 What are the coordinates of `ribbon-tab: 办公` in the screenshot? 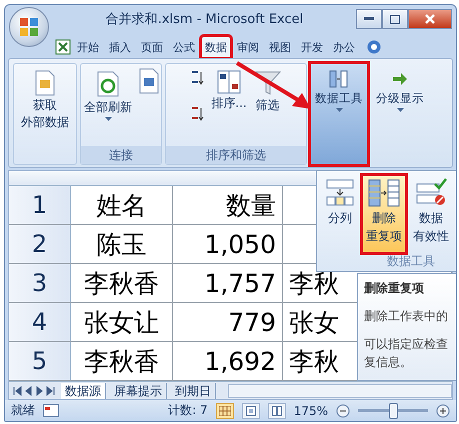 It's located at (344, 47).